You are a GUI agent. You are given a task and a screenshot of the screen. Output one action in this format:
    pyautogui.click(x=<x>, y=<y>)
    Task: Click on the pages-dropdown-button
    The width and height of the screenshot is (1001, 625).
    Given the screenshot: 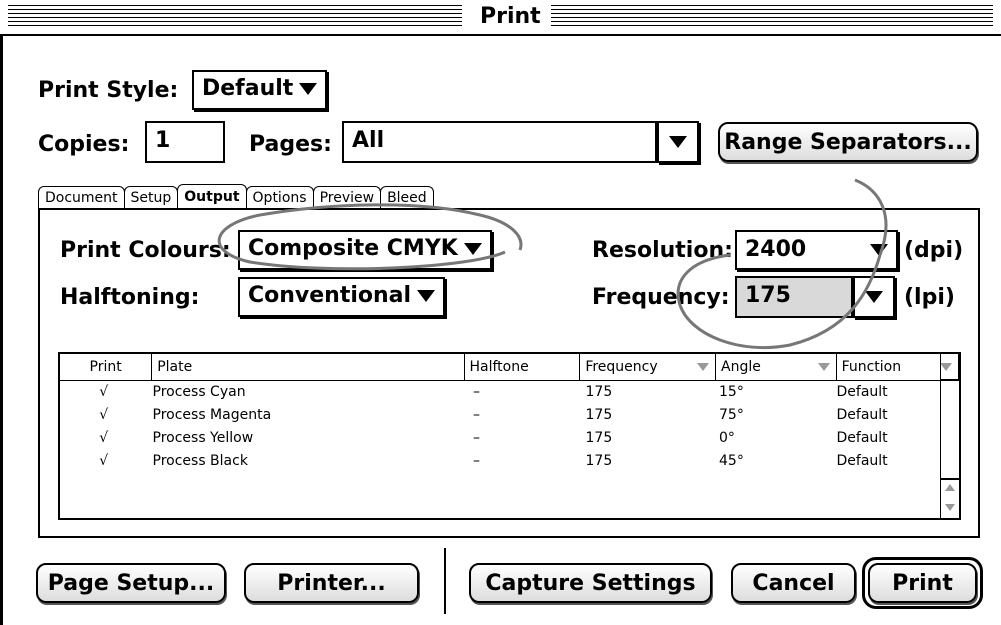 What is the action you would take?
    pyautogui.click(x=678, y=142)
    